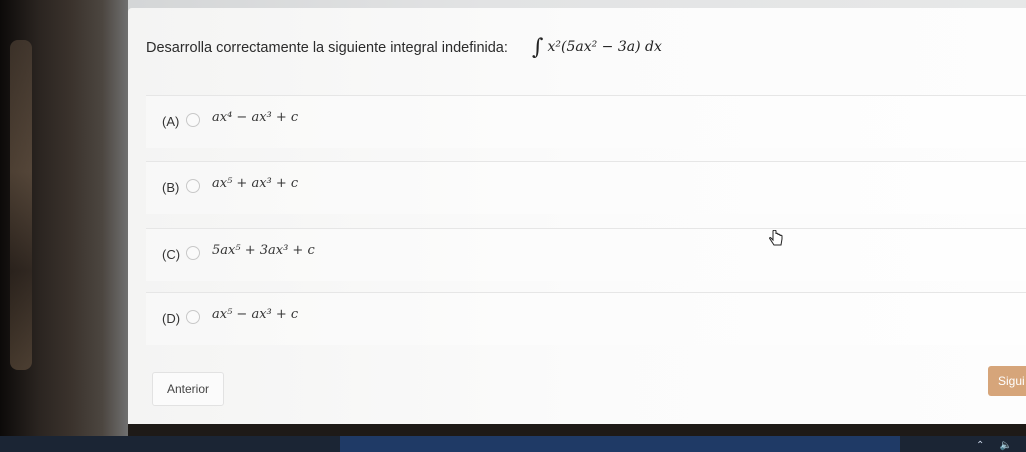 The height and width of the screenshot is (452, 1026). What do you see at coordinates (171, 318) in the screenshot?
I see `option-letter: (D)` at bounding box center [171, 318].